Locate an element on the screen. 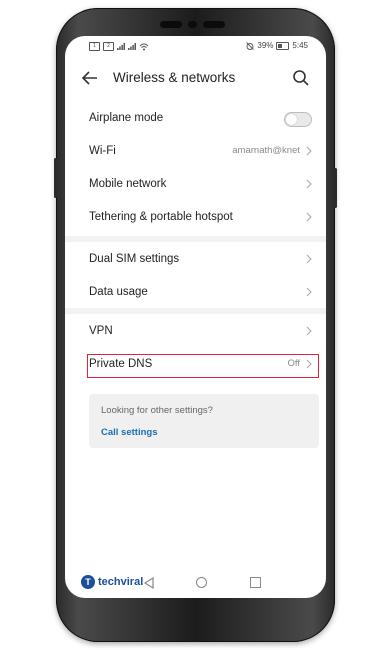 The height and width of the screenshot is (650, 392). volume-button is located at coordinates (55, 178).